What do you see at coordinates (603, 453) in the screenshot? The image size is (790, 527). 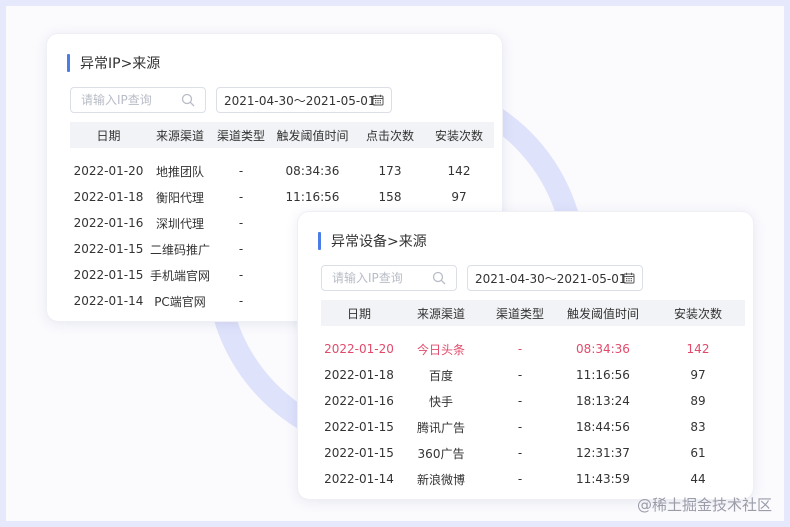 I see `cell-trigger-time: 12:31:37` at bounding box center [603, 453].